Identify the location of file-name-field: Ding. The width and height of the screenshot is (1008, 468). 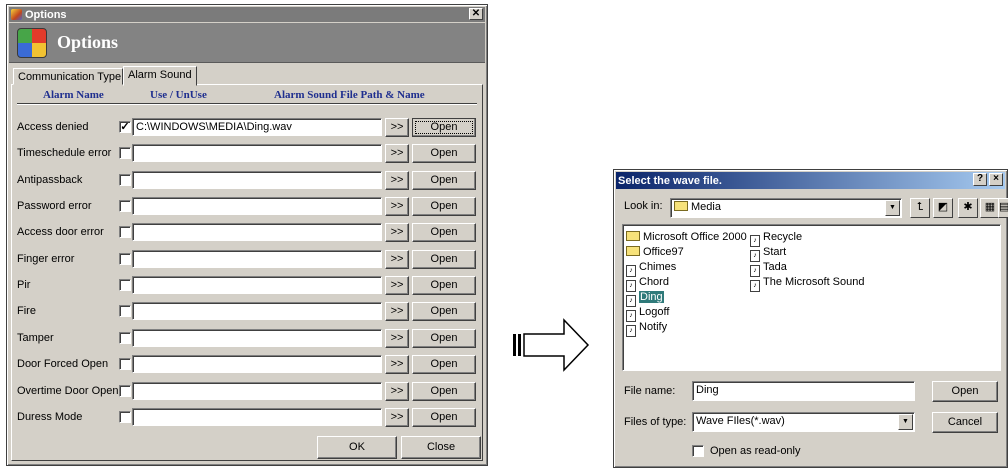
(803, 391).